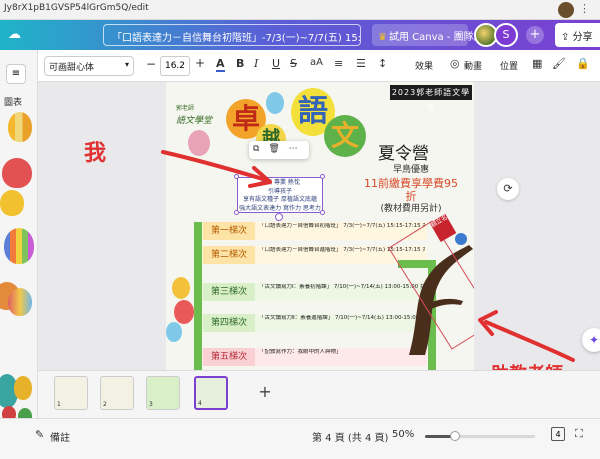  I want to click on url-text: Jy8rX1pB1GVSP54lGrGm5Q/edit, so click(76, 8).